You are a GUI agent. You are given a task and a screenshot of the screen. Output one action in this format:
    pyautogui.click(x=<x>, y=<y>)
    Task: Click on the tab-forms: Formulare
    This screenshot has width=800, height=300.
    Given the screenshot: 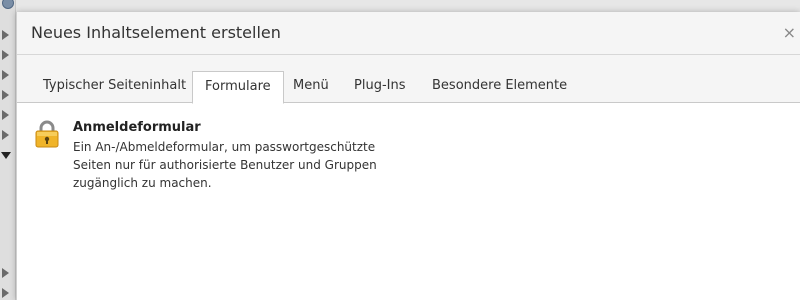 What is the action you would take?
    pyautogui.click(x=238, y=87)
    